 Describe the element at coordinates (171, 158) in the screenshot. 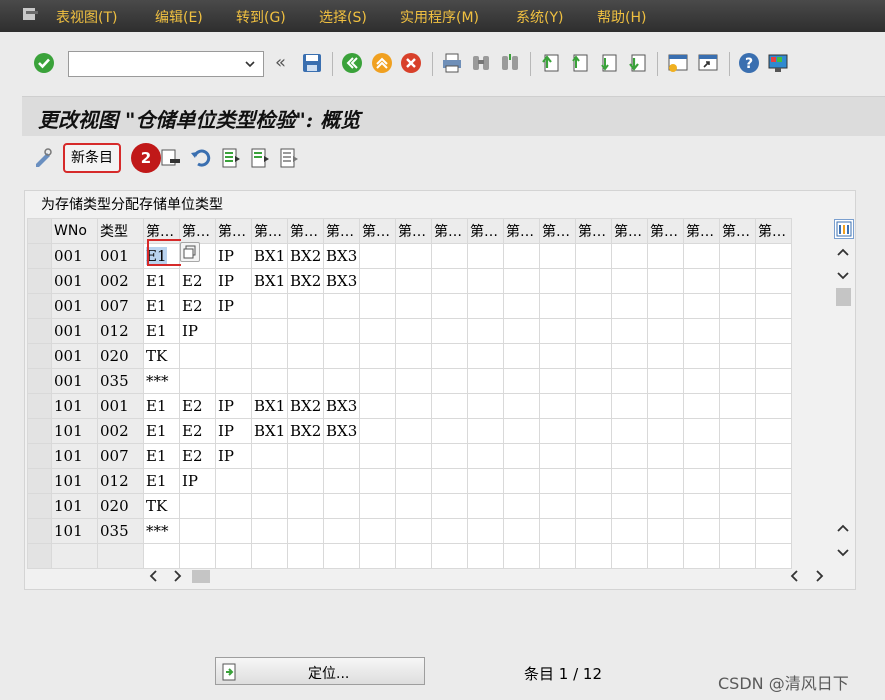

I see `delete-icon` at that location.